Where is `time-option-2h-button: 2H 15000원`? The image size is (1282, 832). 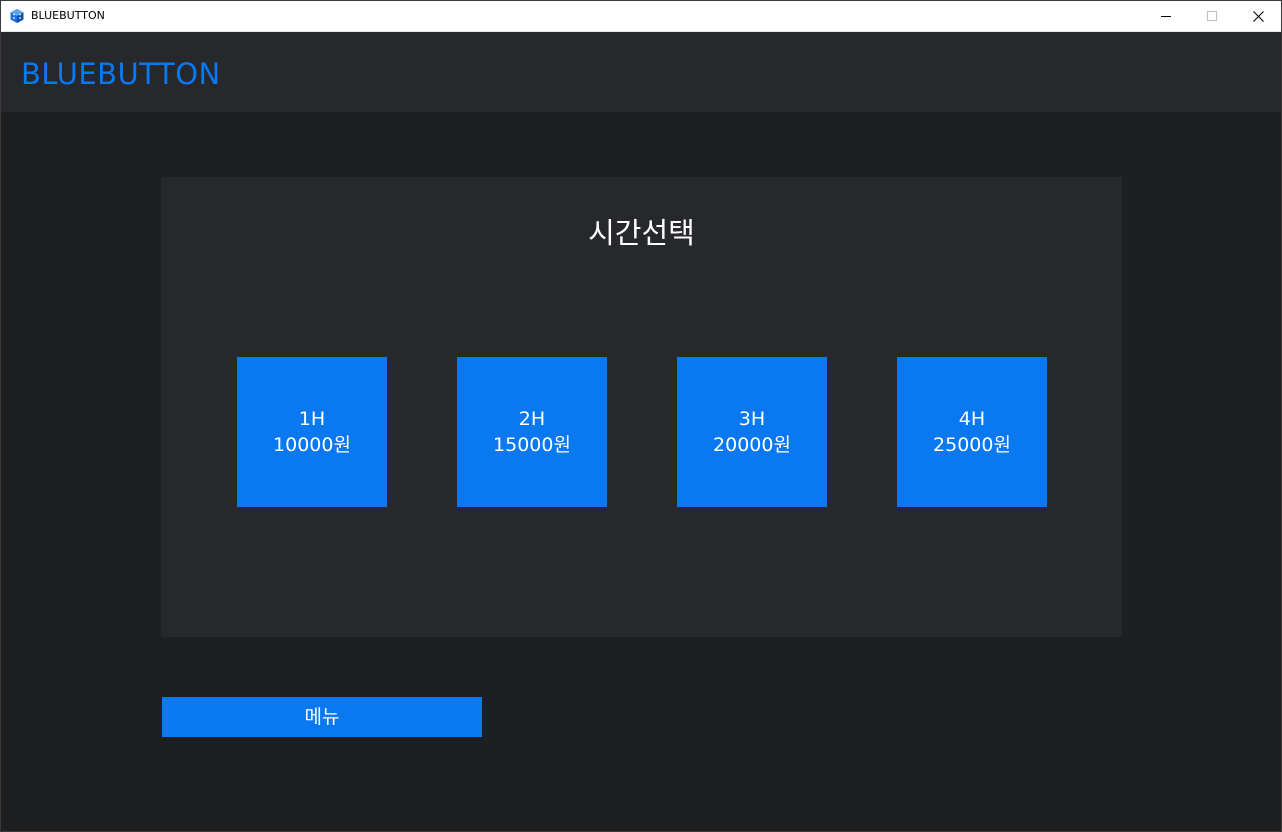 time-option-2h-button: 2H 15000원 is located at coordinates (532, 432).